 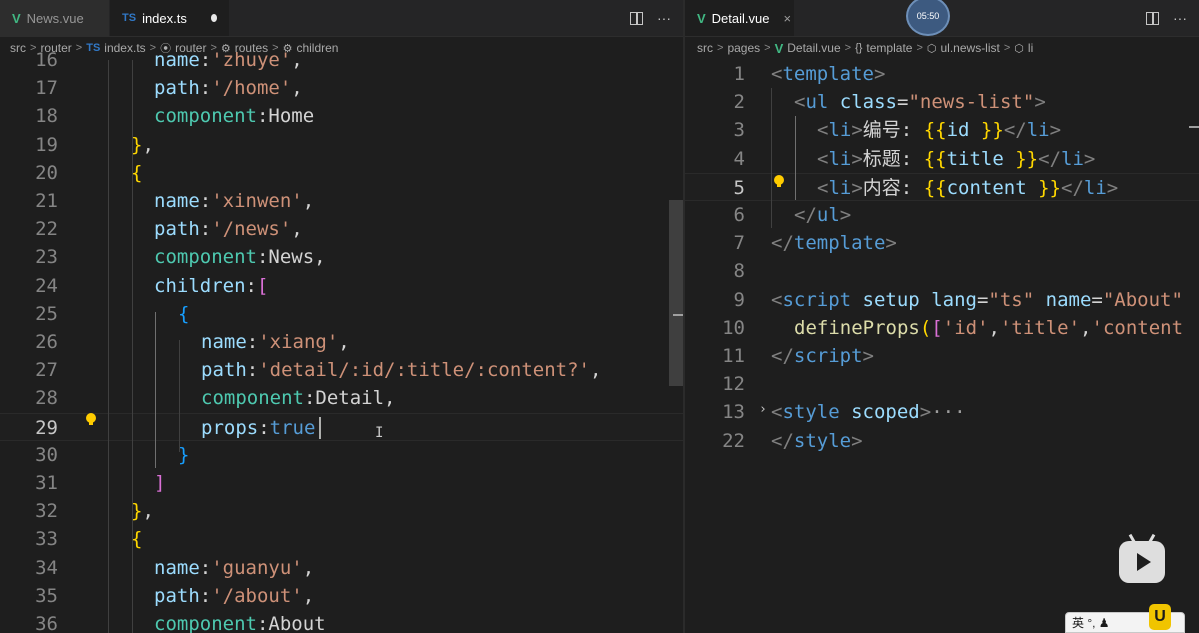 What do you see at coordinates (942, 271) in the screenshot?
I see `code-line: 8` at bounding box center [942, 271].